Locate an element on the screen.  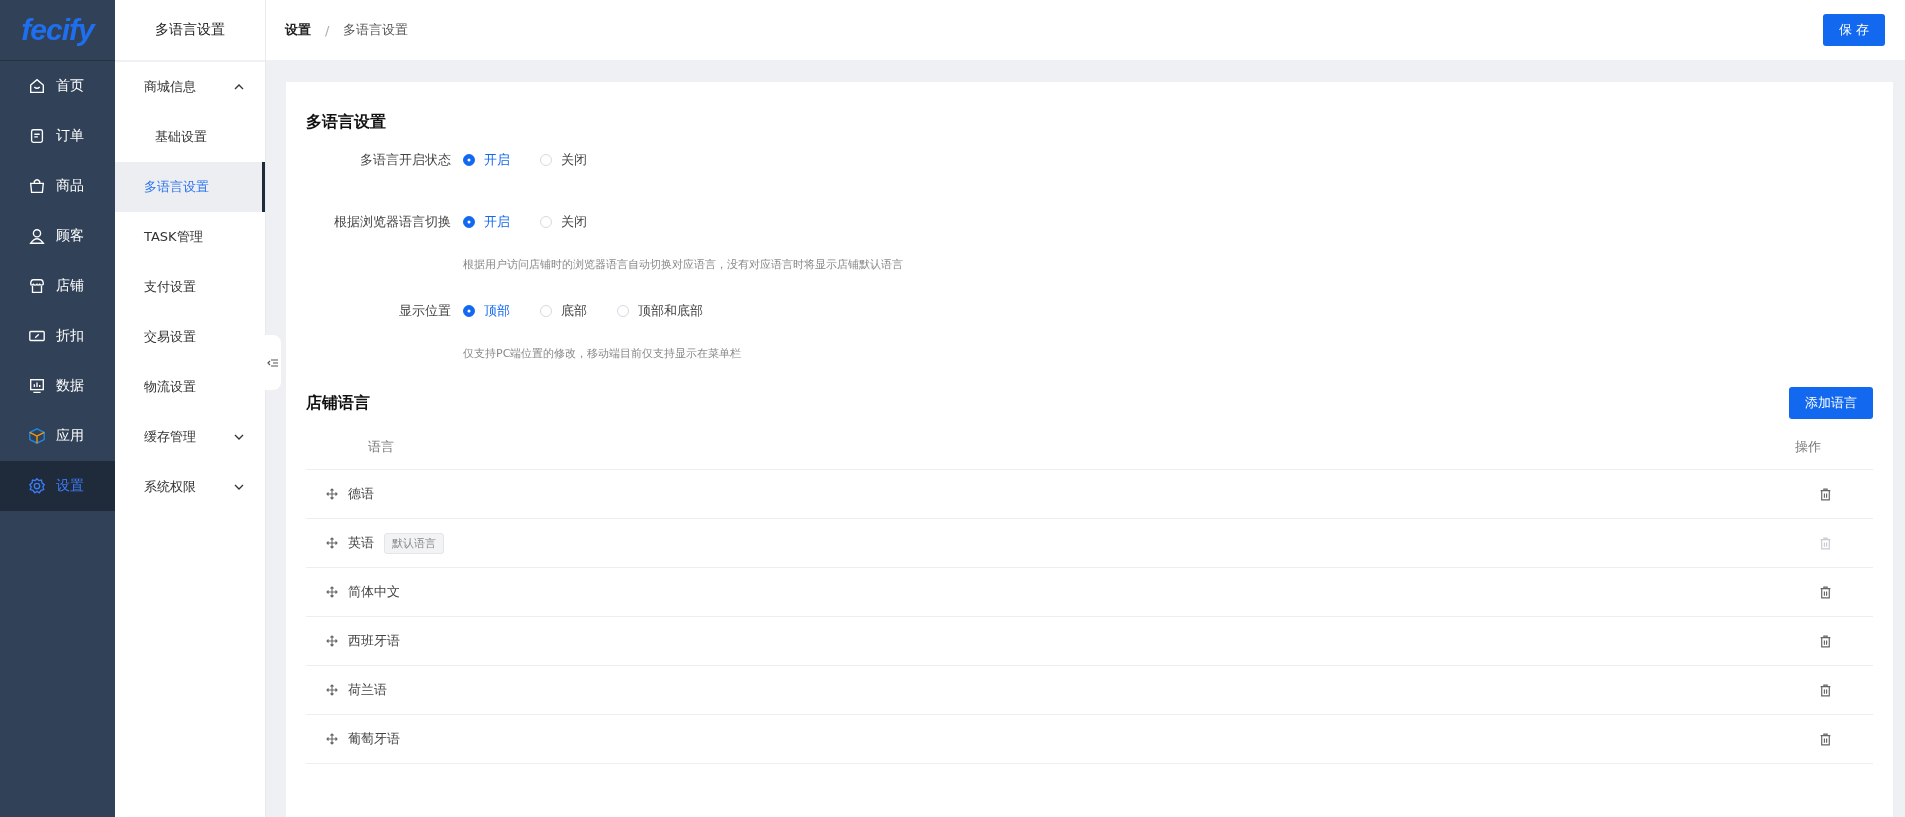
radio-option: 底部 is located at coordinates (563, 311).